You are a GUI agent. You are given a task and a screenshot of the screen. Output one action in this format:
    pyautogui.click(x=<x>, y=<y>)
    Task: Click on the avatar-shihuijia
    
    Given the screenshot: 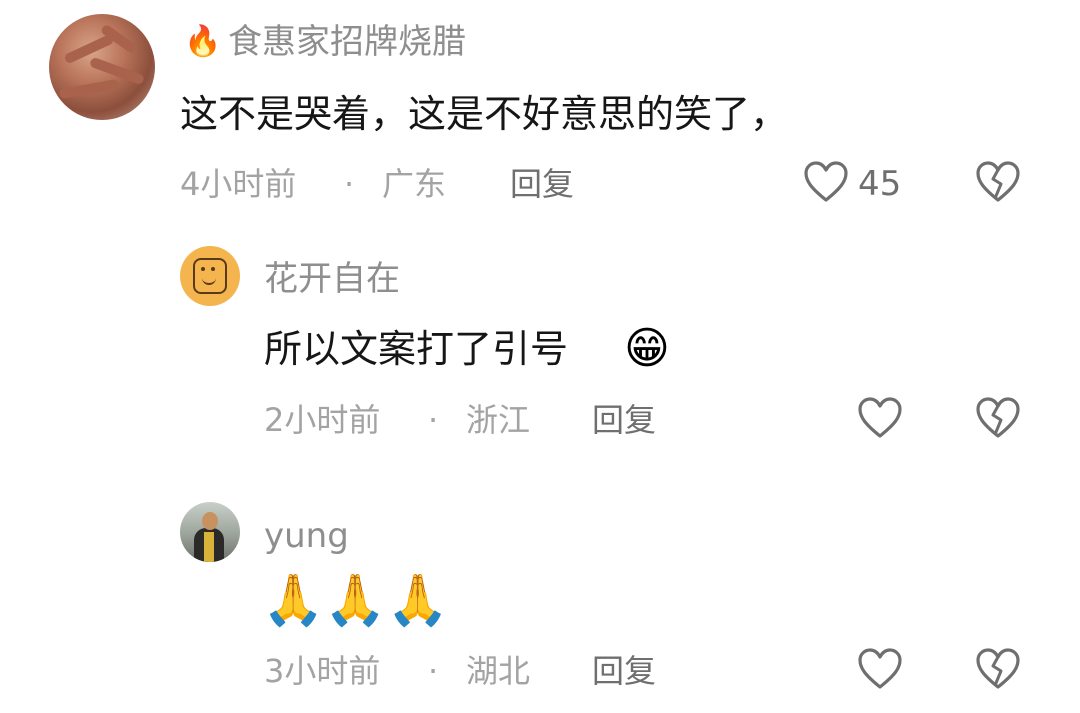 What is the action you would take?
    pyautogui.click(x=102, y=67)
    